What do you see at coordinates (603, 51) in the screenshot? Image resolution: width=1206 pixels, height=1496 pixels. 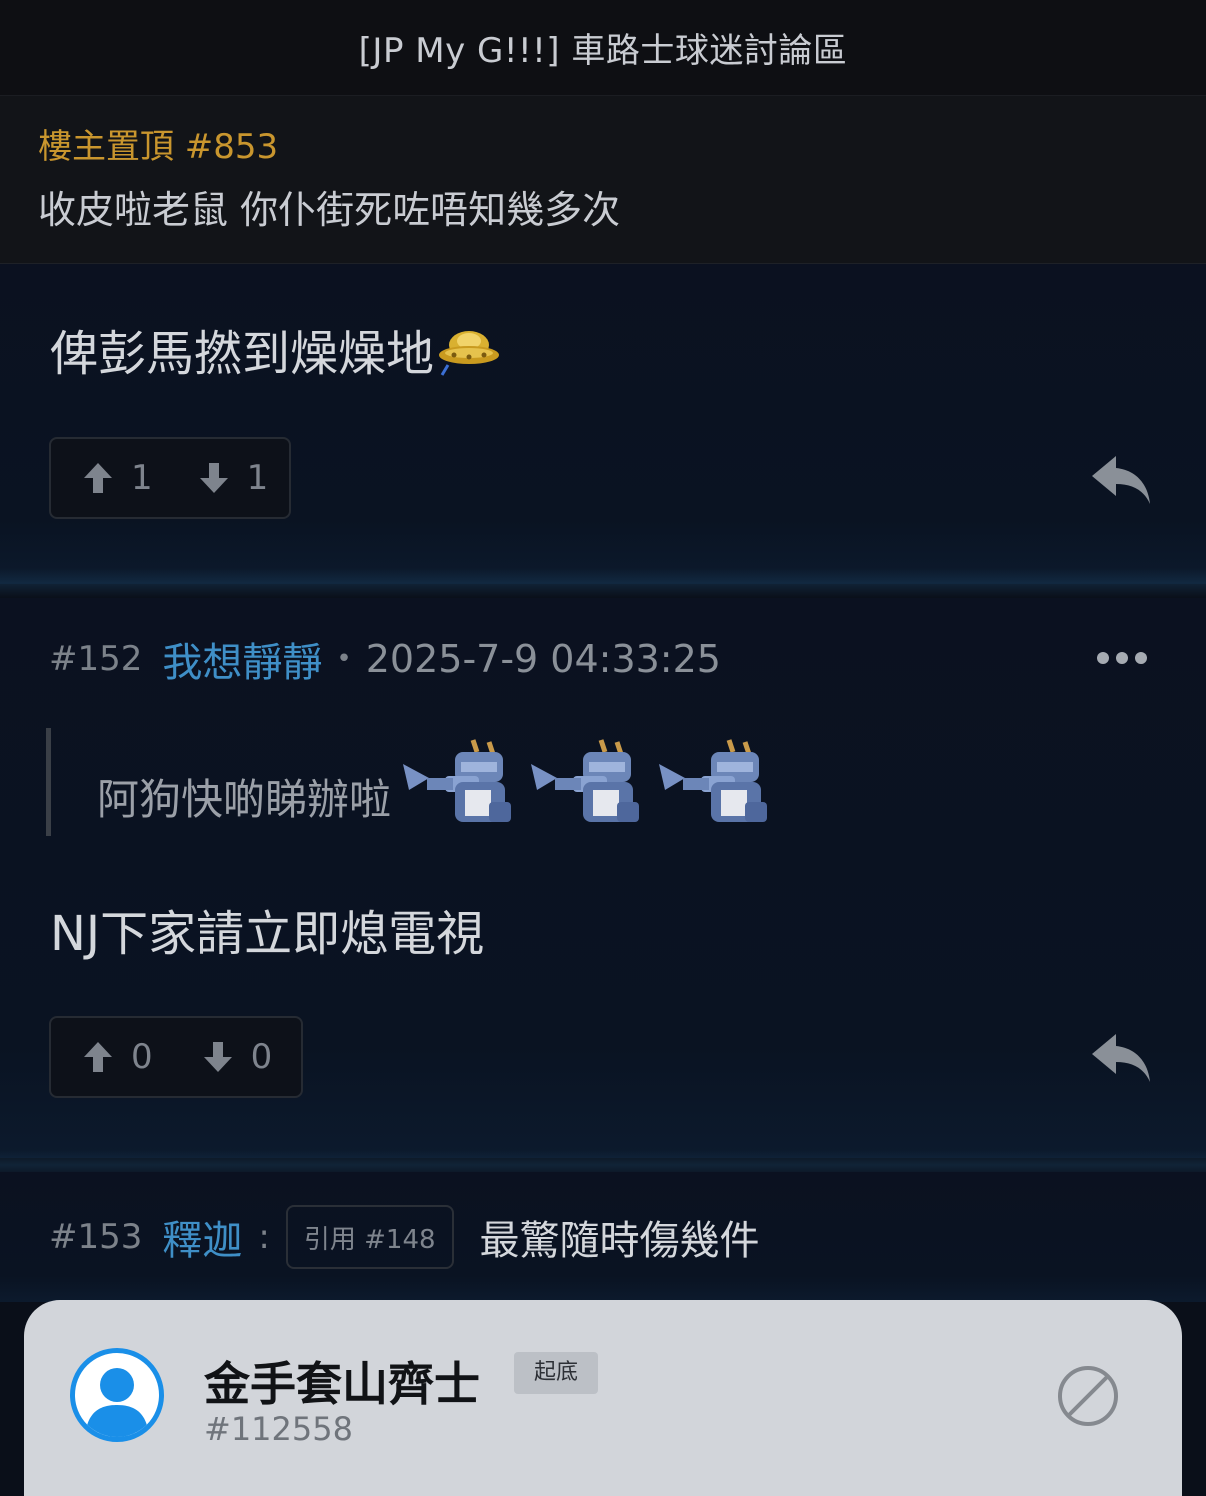 I see `thread-title: [JP My G!!!] 車路士球迷討論區` at bounding box center [603, 51].